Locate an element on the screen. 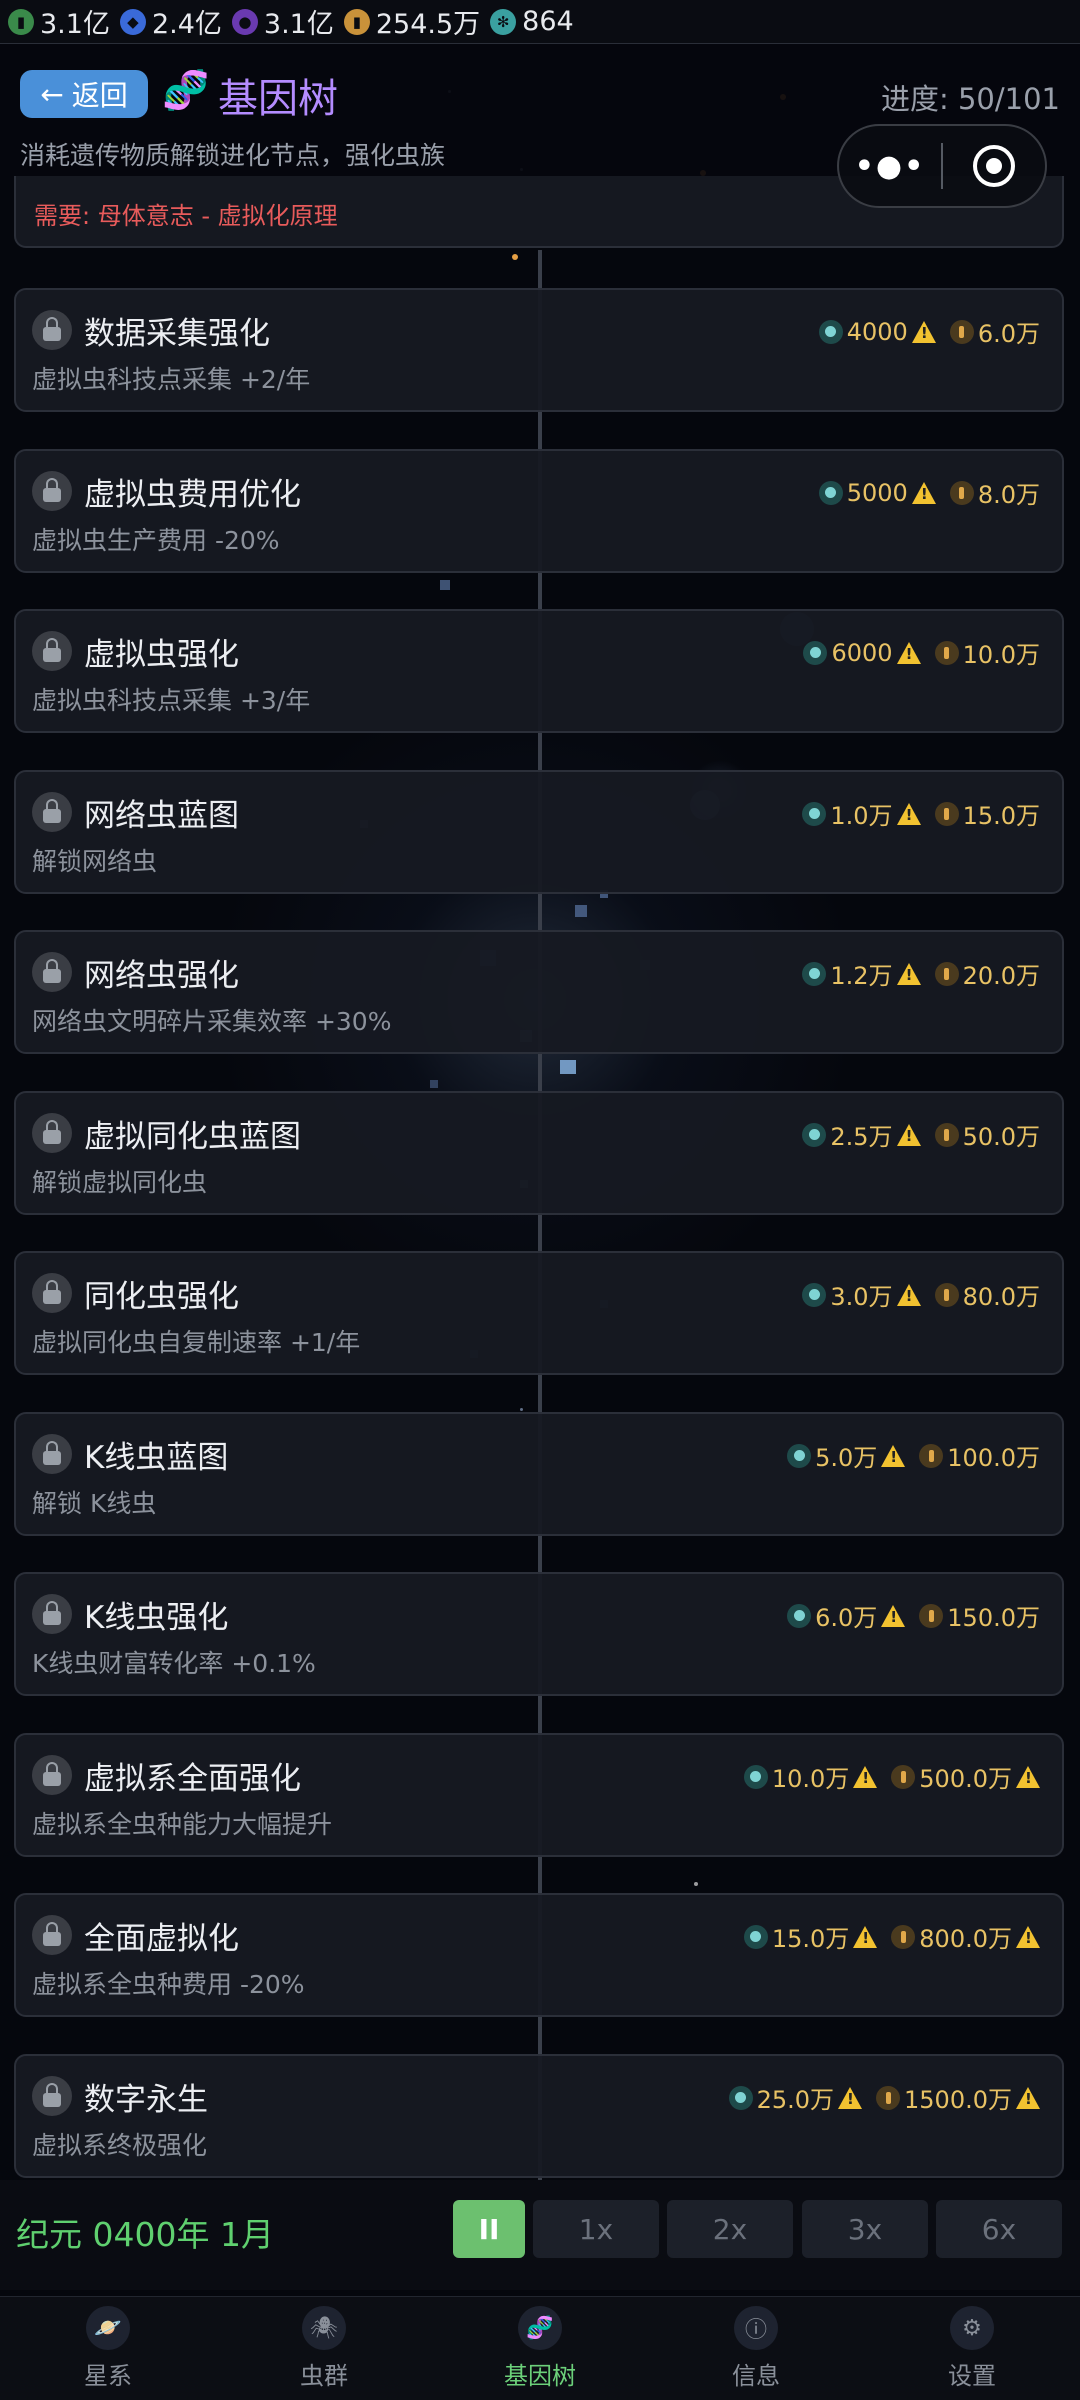 The image size is (1080, 2400). node-description: 解锁网络虫 is located at coordinates (95, 861).